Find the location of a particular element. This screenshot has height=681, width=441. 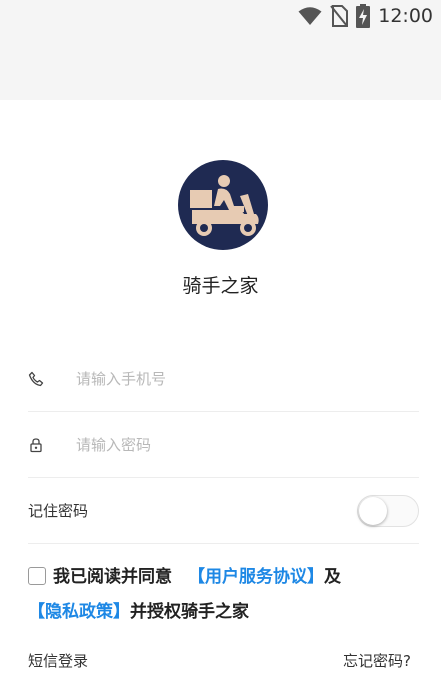

remember-password-toggle is located at coordinates (388, 510).